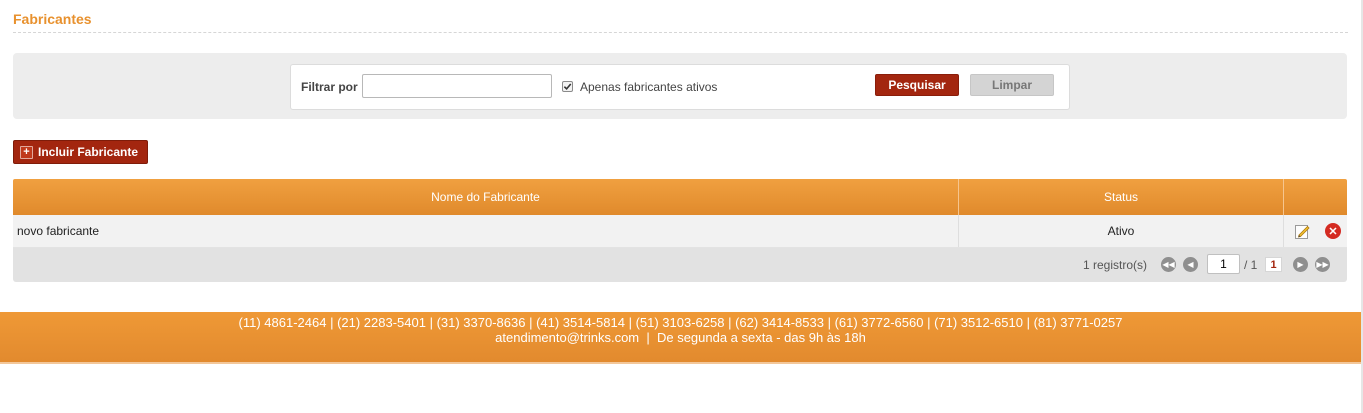 Image resolution: width=1363 pixels, height=413 pixels. What do you see at coordinates (1121, 197) in the screenshot?
I see `column-header-status: Status` at bounding box center [1121, 197].